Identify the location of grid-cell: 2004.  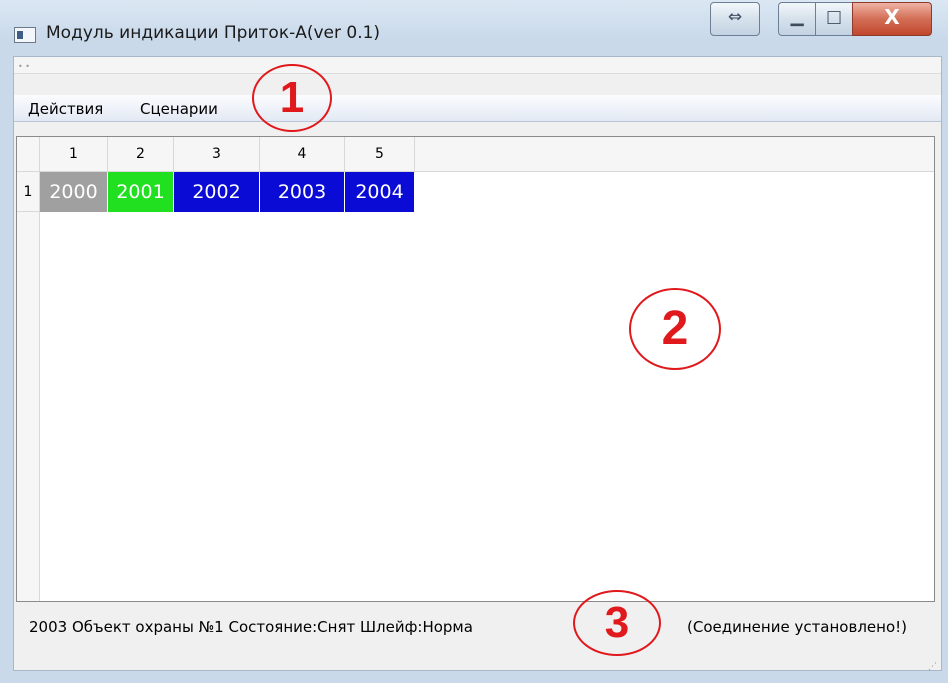
(380, 192).